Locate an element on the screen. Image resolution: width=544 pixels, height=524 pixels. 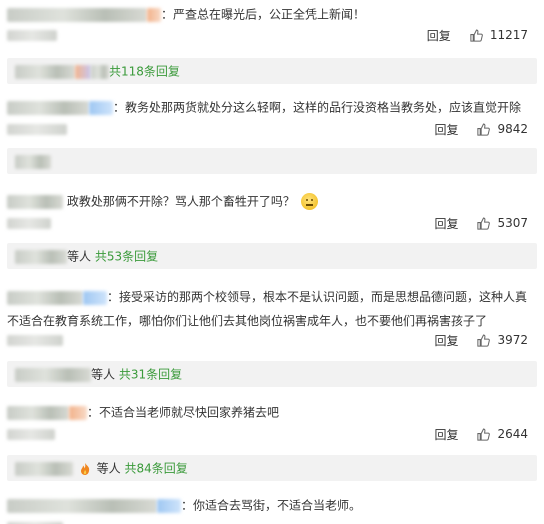
comment-text: ：教务处那两货就处分这么轻啊，这样的品行没资格当教务处，应该直觉开除 is located at coordinates (317, 107).